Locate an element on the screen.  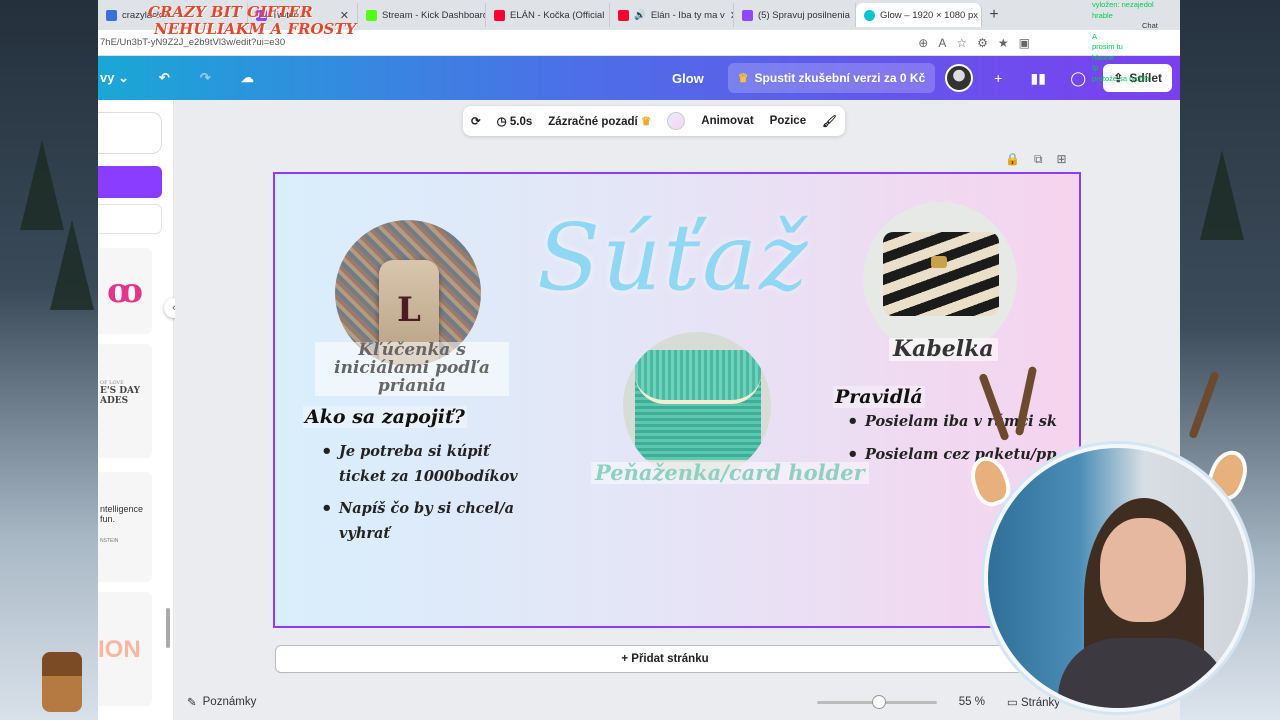
add-collaborator-button: + is located at coordinates (998, 78).